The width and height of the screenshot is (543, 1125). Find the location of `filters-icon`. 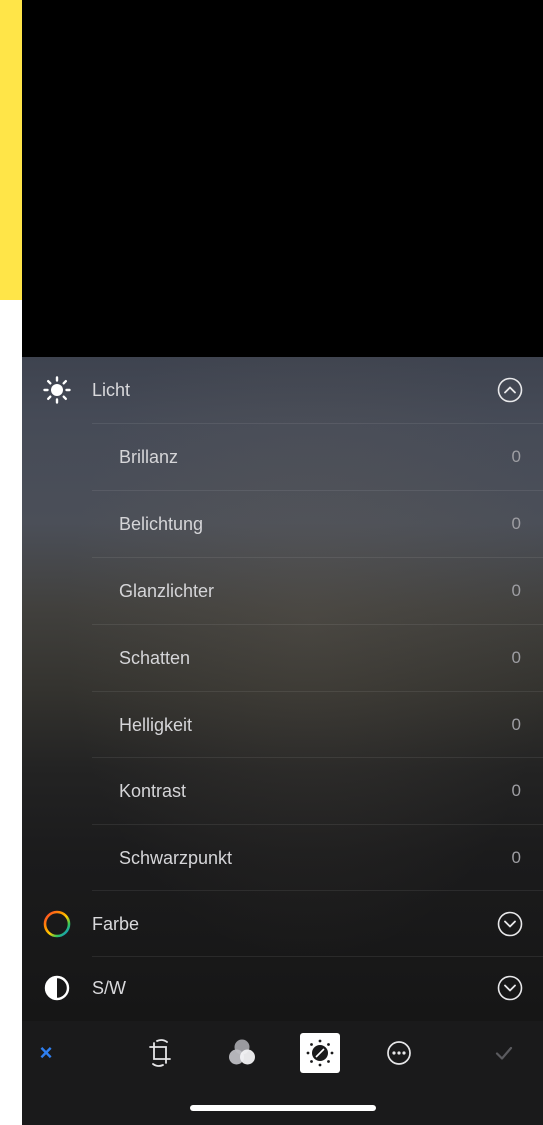

filters-icon is located at coordinates (242, 1053).